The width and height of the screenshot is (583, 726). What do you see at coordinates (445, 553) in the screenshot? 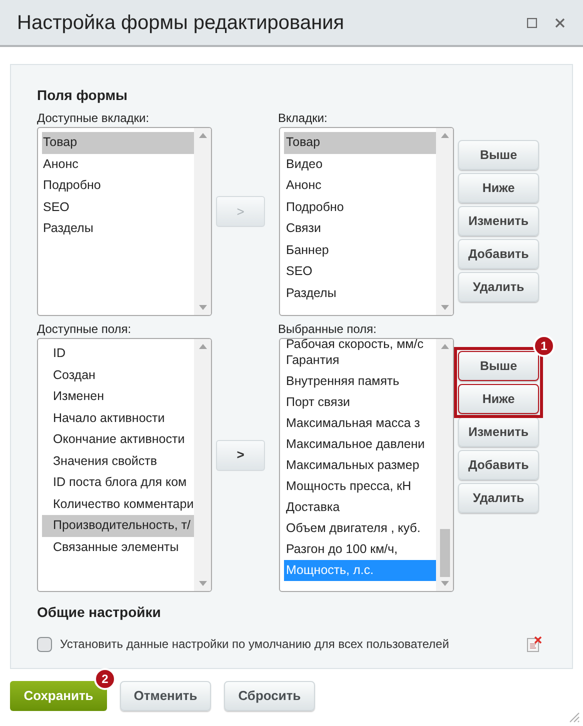
I see `scroll-thumb` at bounding box center [445, 553].